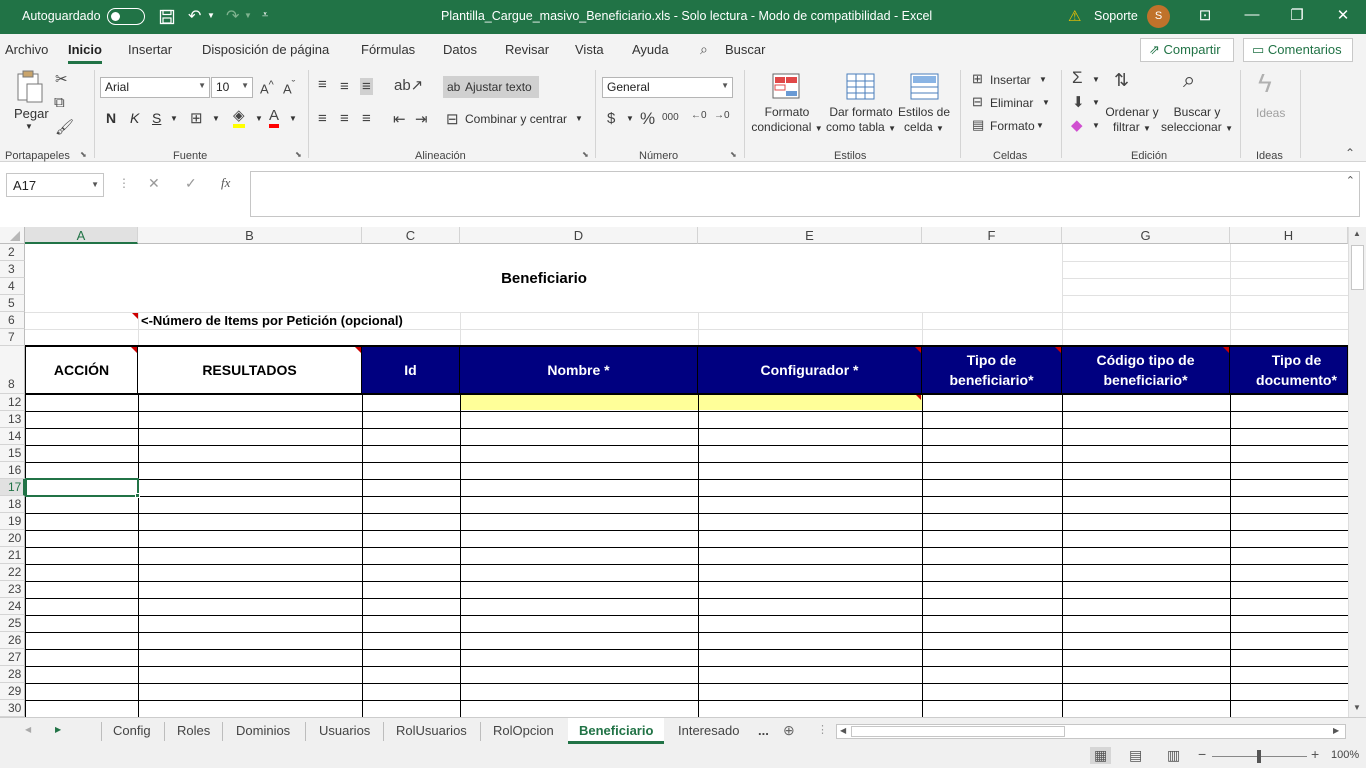 Image resolution: width=1366 pixels, height=768 pixels. I want to click on cut-icon: ✂, so click(61, 79).